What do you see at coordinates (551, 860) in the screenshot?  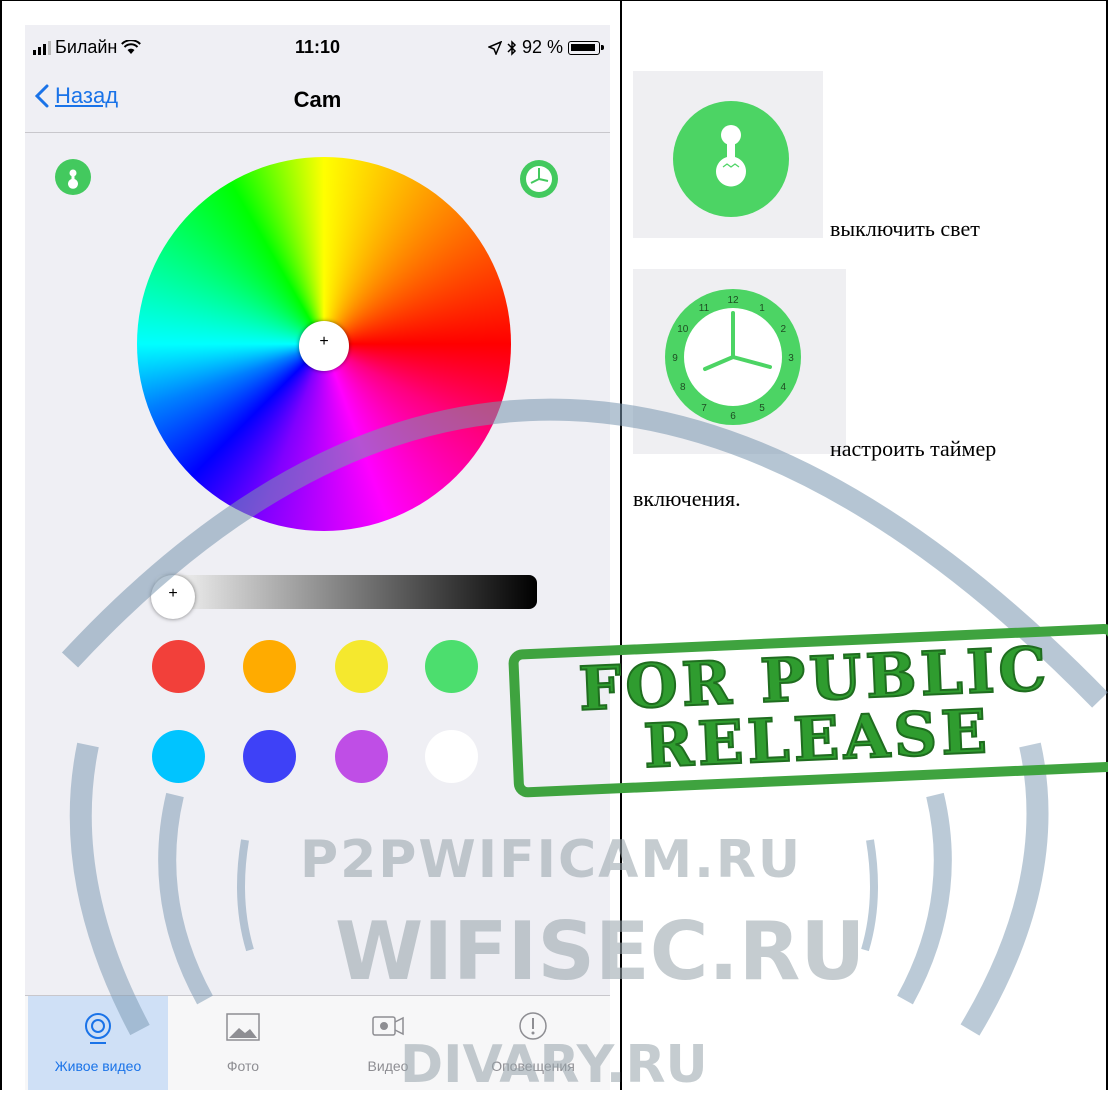 I see `watermark-site-p2pwificam: P2PWIFICAM.RU` at bounding box center [551, 860].